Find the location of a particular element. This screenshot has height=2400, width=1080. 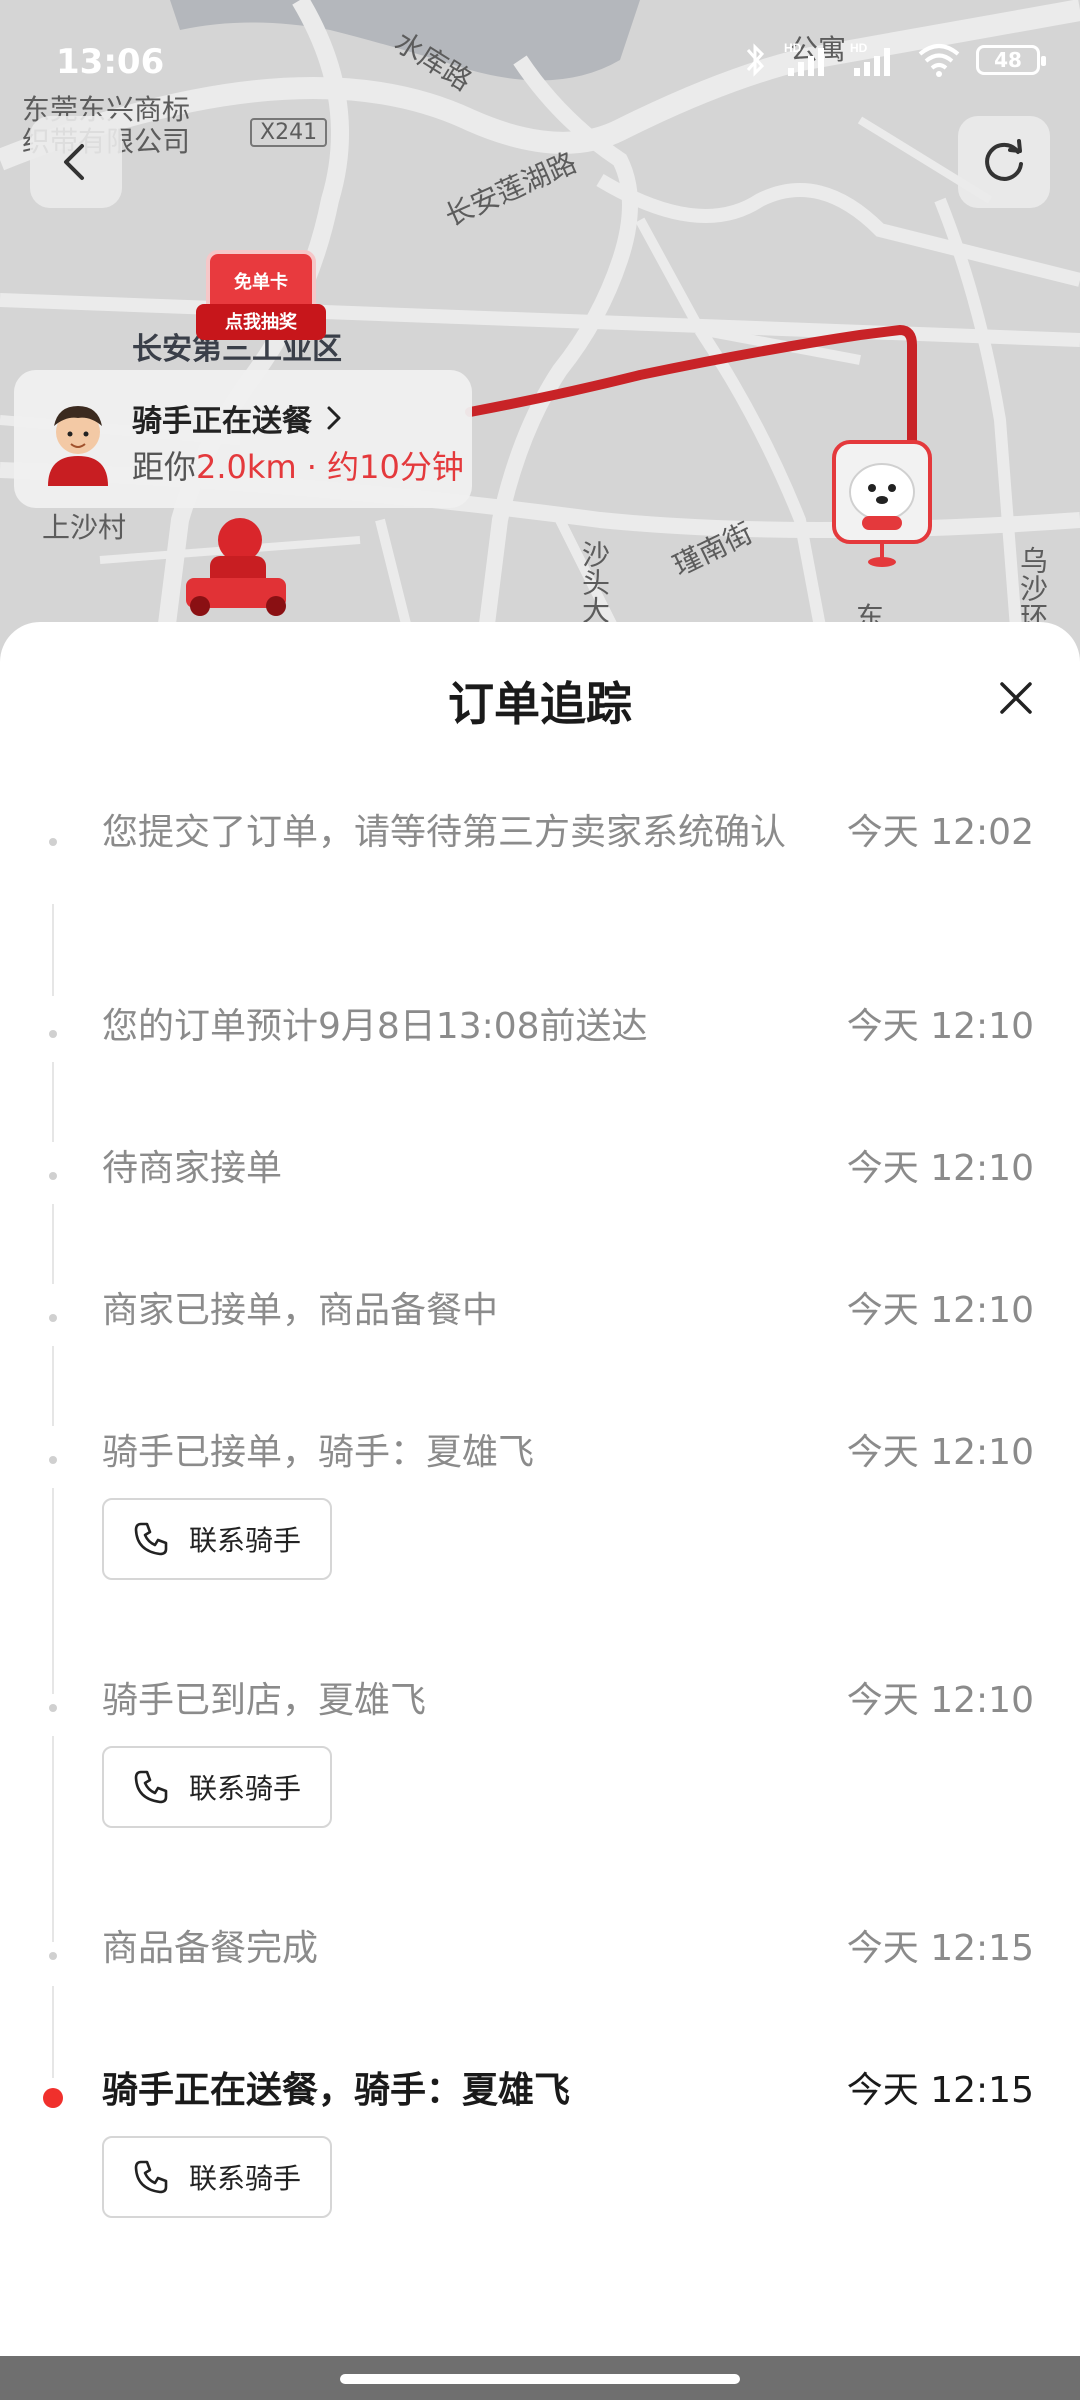

battery-level: 48 is located at coordinates (1008, 60).